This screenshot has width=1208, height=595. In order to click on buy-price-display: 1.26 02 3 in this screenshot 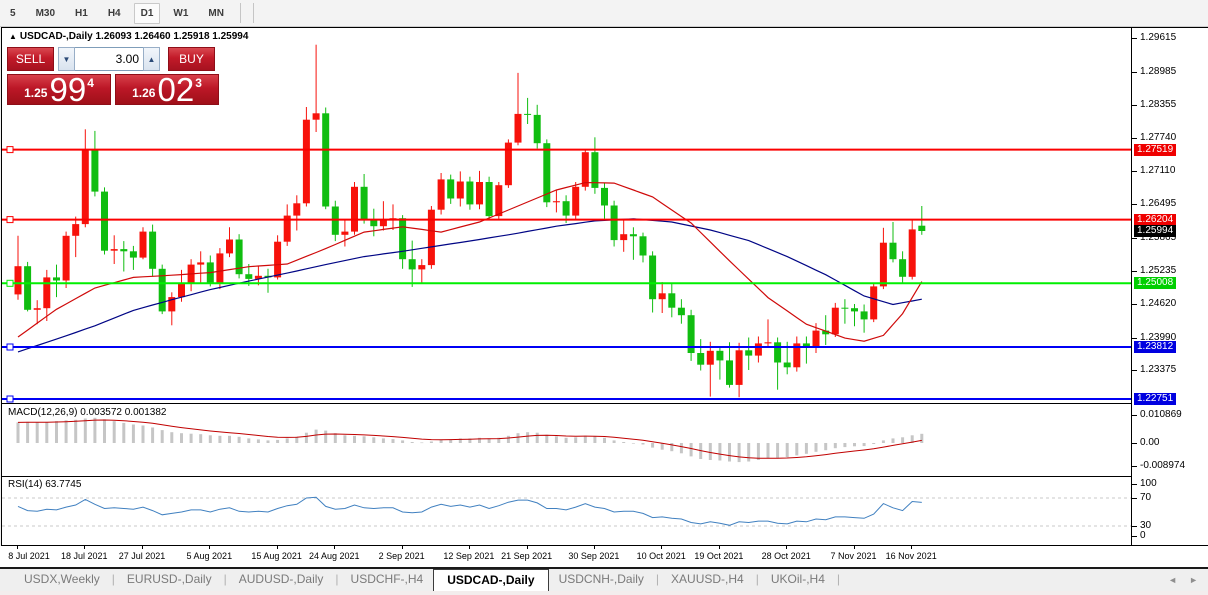, I will do `click(167, 89)`.